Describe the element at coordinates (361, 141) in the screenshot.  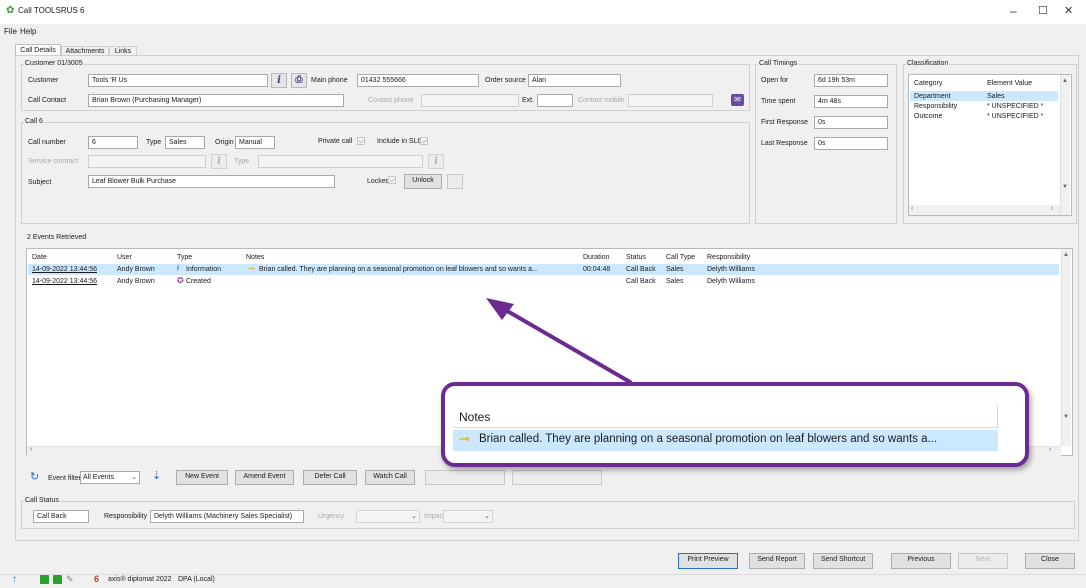
I see `private-call-checkbox` at that location.